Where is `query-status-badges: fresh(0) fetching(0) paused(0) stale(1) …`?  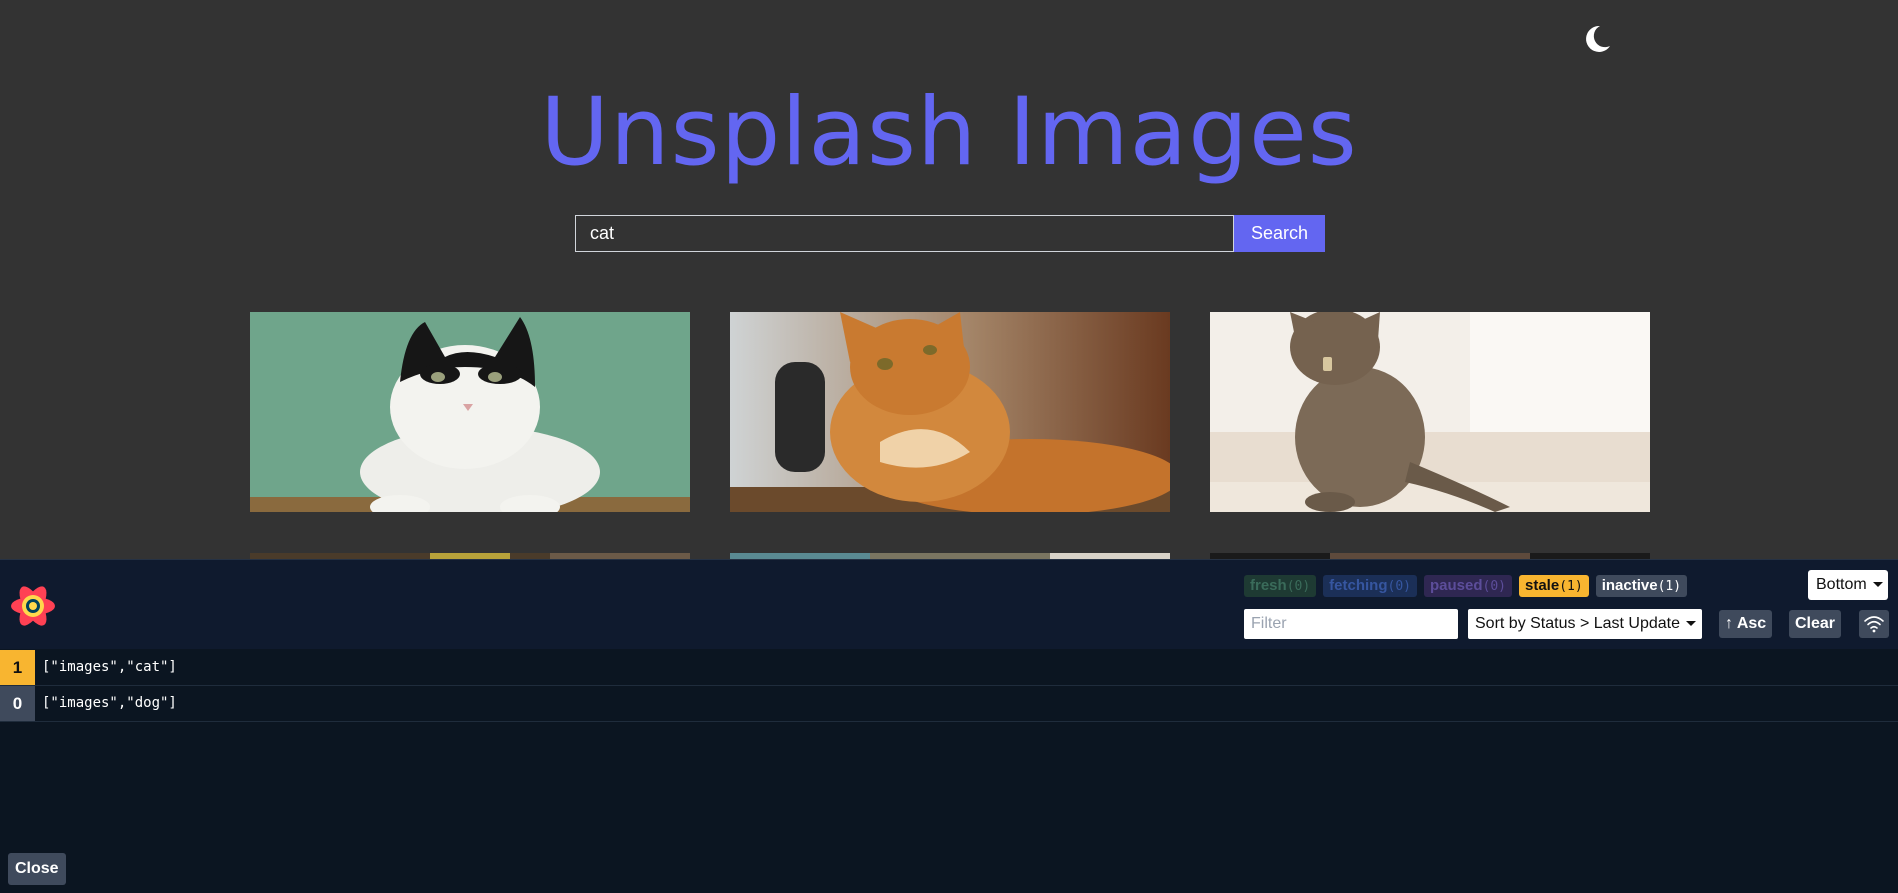
query-status-badges: fresh(0) fetching(0) paused(0) stale(1) … is located at coordinates (1466, 586).